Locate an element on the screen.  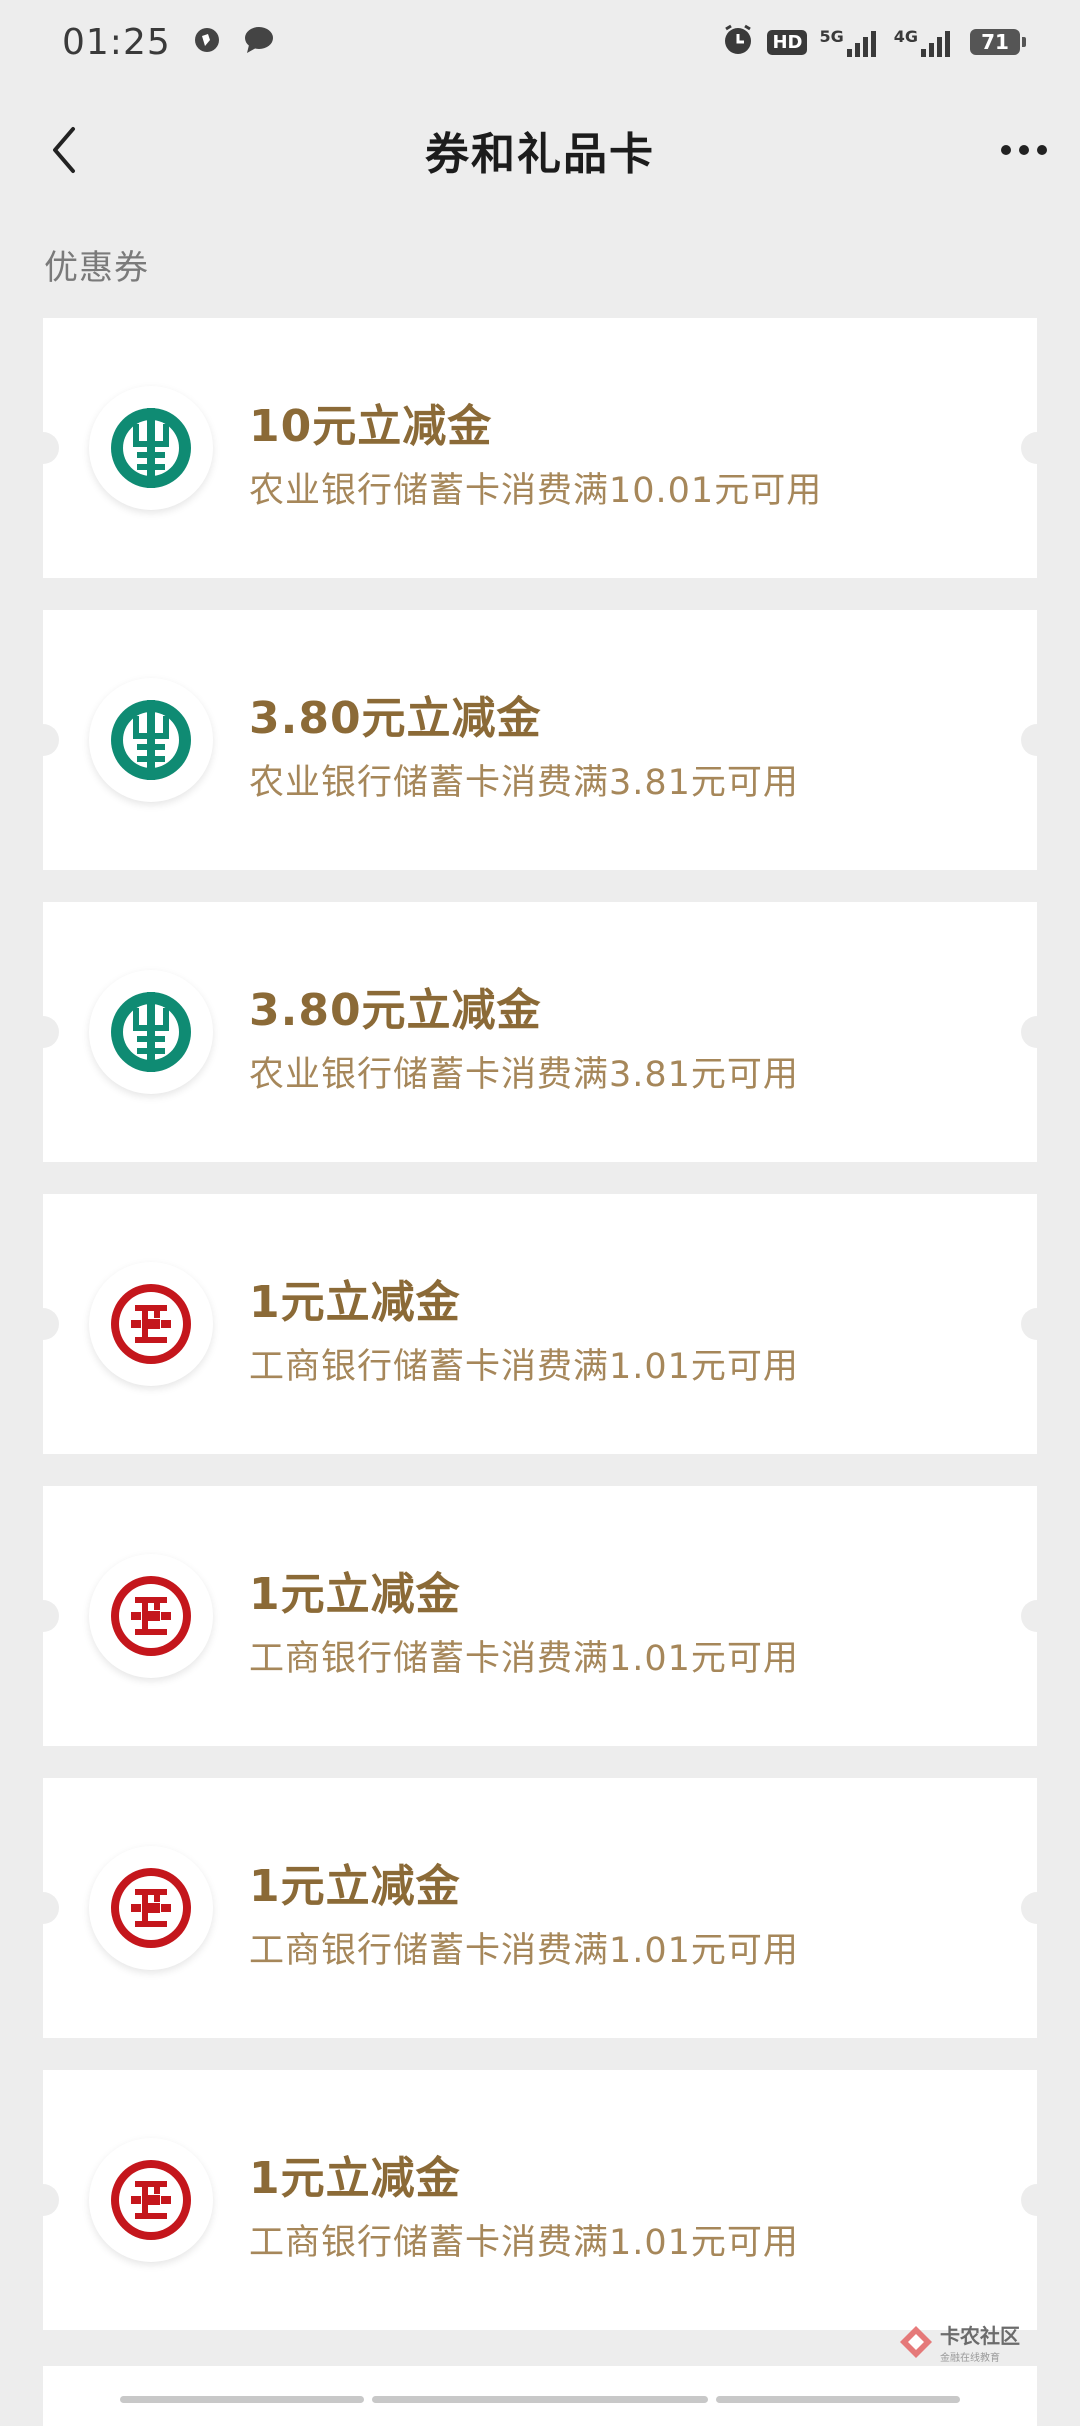
battery-indicator: 71 is located at coordinates (998, 42).